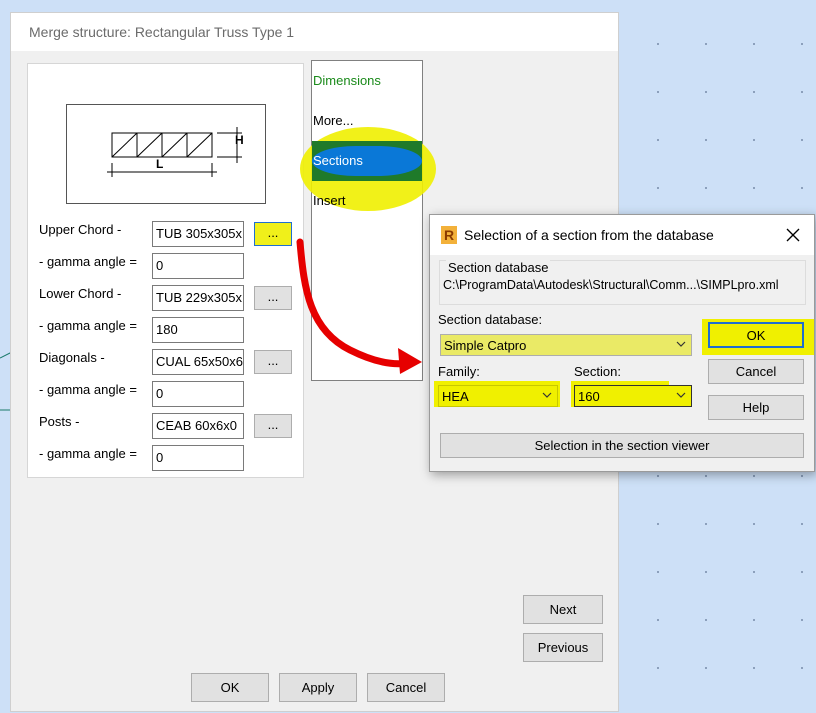  What do you see at coordinates (793, 235) in the screenshot?
I see `close-icon` at bounding box center [793, 235].